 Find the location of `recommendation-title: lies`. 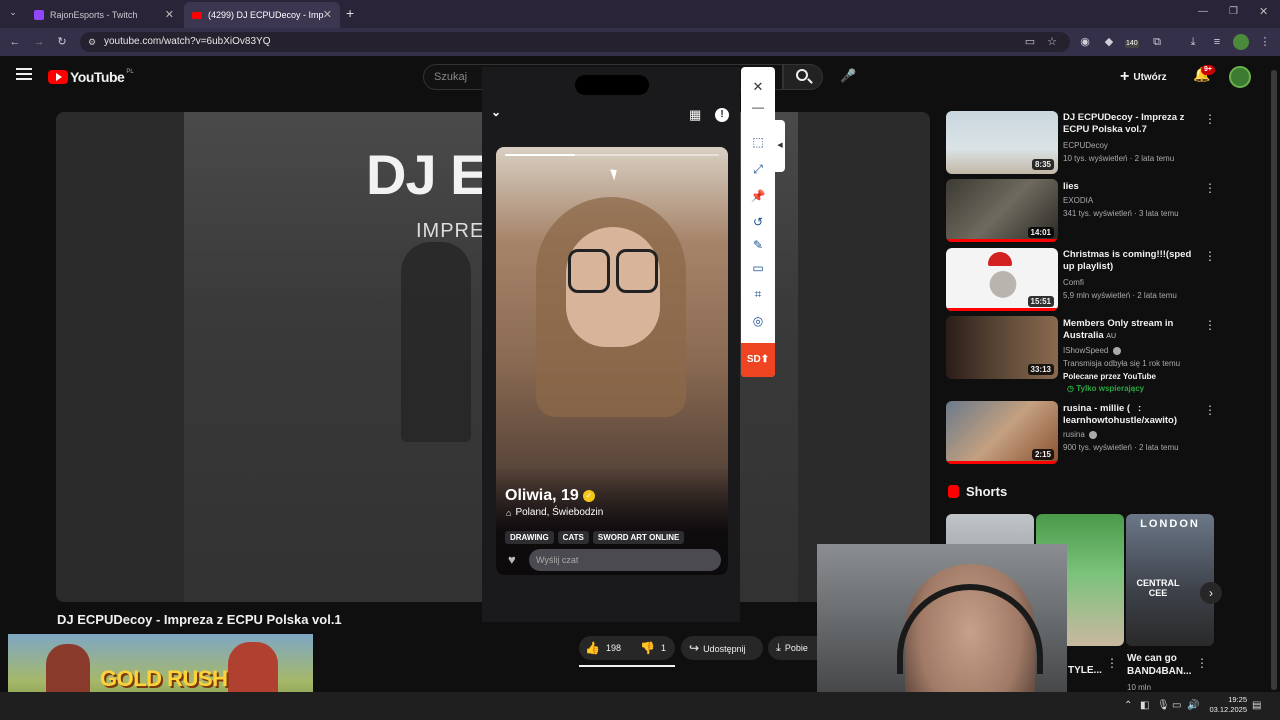

recommendation-title: lies is located at coordinates (1133, 187).